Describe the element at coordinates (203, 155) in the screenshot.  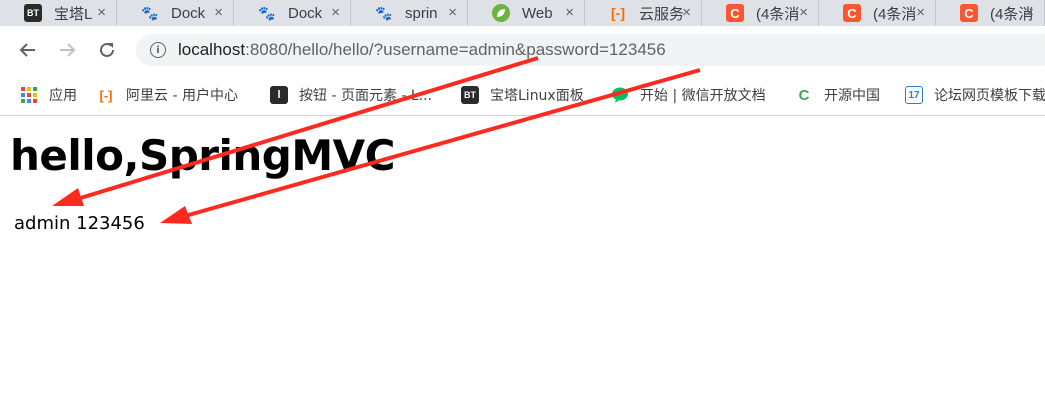
I see `page-heading: hello,SpringMVC` at that location.